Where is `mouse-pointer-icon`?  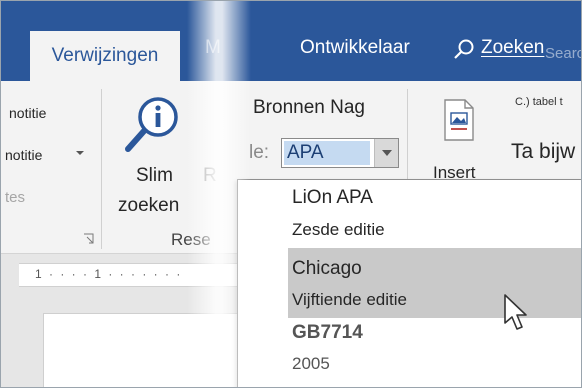
mouse-pointer-icon is located at coordinates (515, 312).